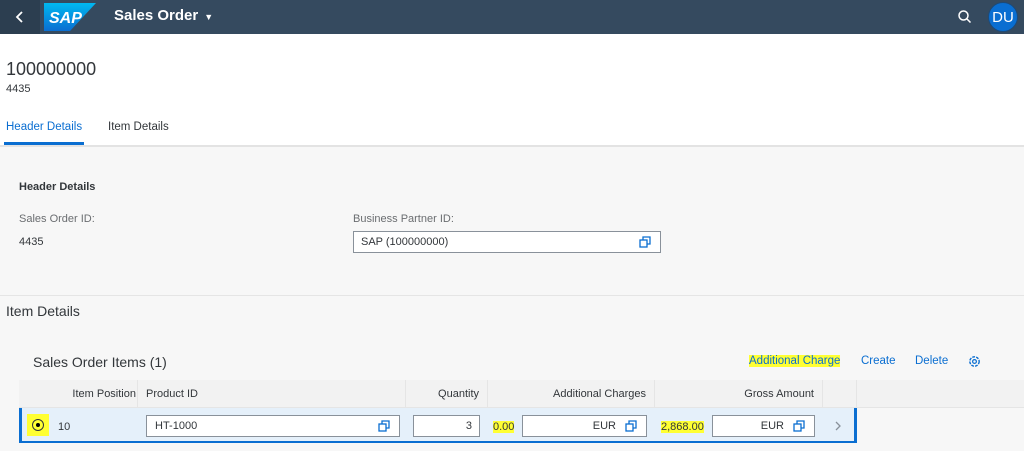  What do you see at coordinates (57, 187) in the screenshot?
I see `header-details-title: Header Details` at bounding box center [57, 187].